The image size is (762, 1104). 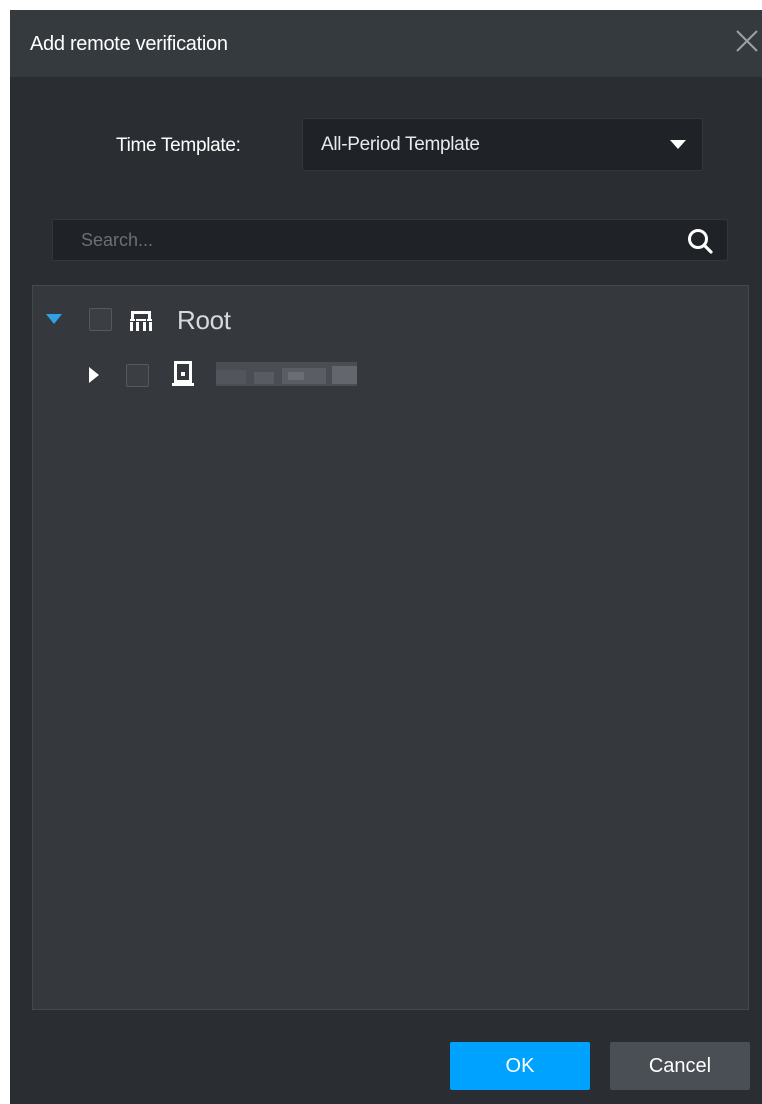 I want to click on cancel-button: Cancel, so click(x=680, y=1066).